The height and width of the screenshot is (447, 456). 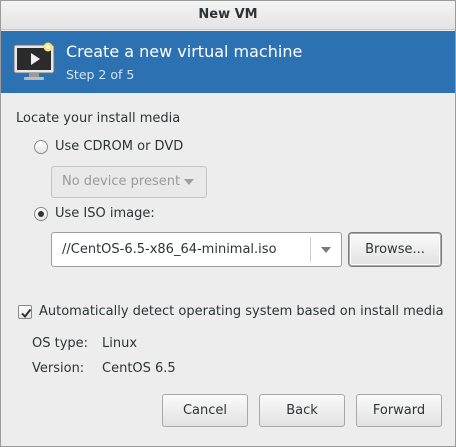 What do you see at coordinates (98, 118) in the screenshot?
I see `install-media-section-label: Locate your install media` at bounding box center [98, 118].